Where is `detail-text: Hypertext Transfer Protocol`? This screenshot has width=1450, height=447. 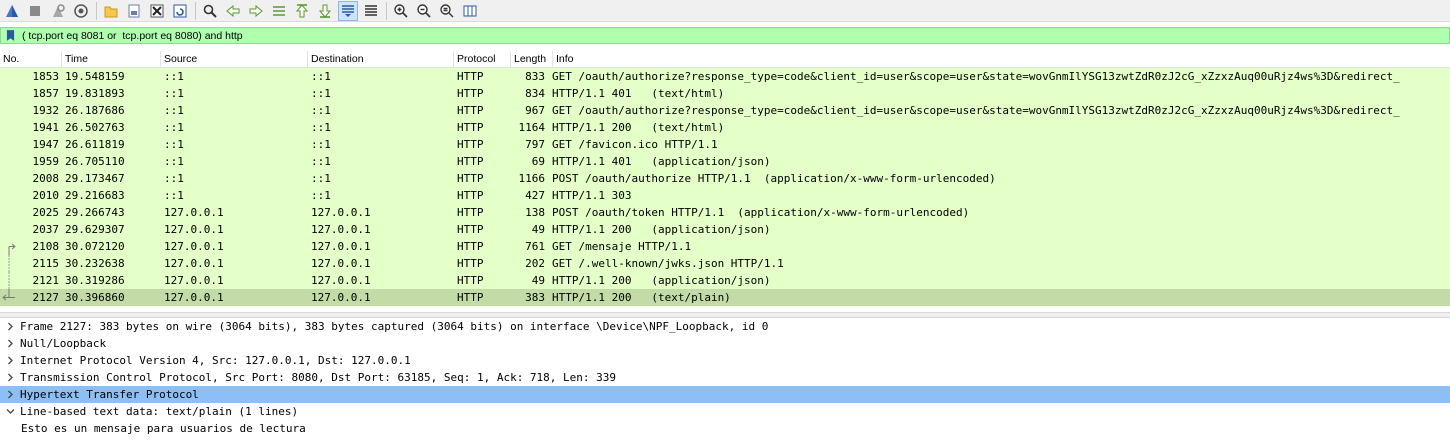 detail-text: Hypertext Transfer Protocol is located at coordinates (109, 394).